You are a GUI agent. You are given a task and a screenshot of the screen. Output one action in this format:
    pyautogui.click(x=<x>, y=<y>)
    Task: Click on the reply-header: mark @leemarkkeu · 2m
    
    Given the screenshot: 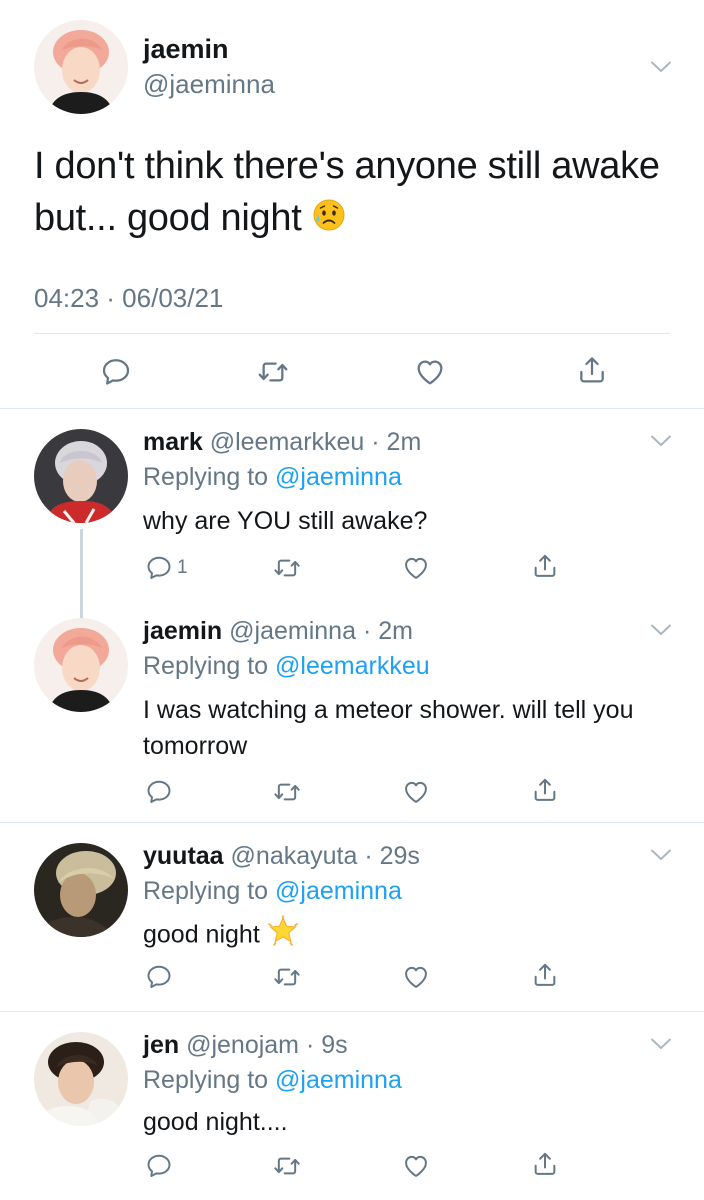 What is the action you would take?
    pyautogui.click(x=282, y=442)
    